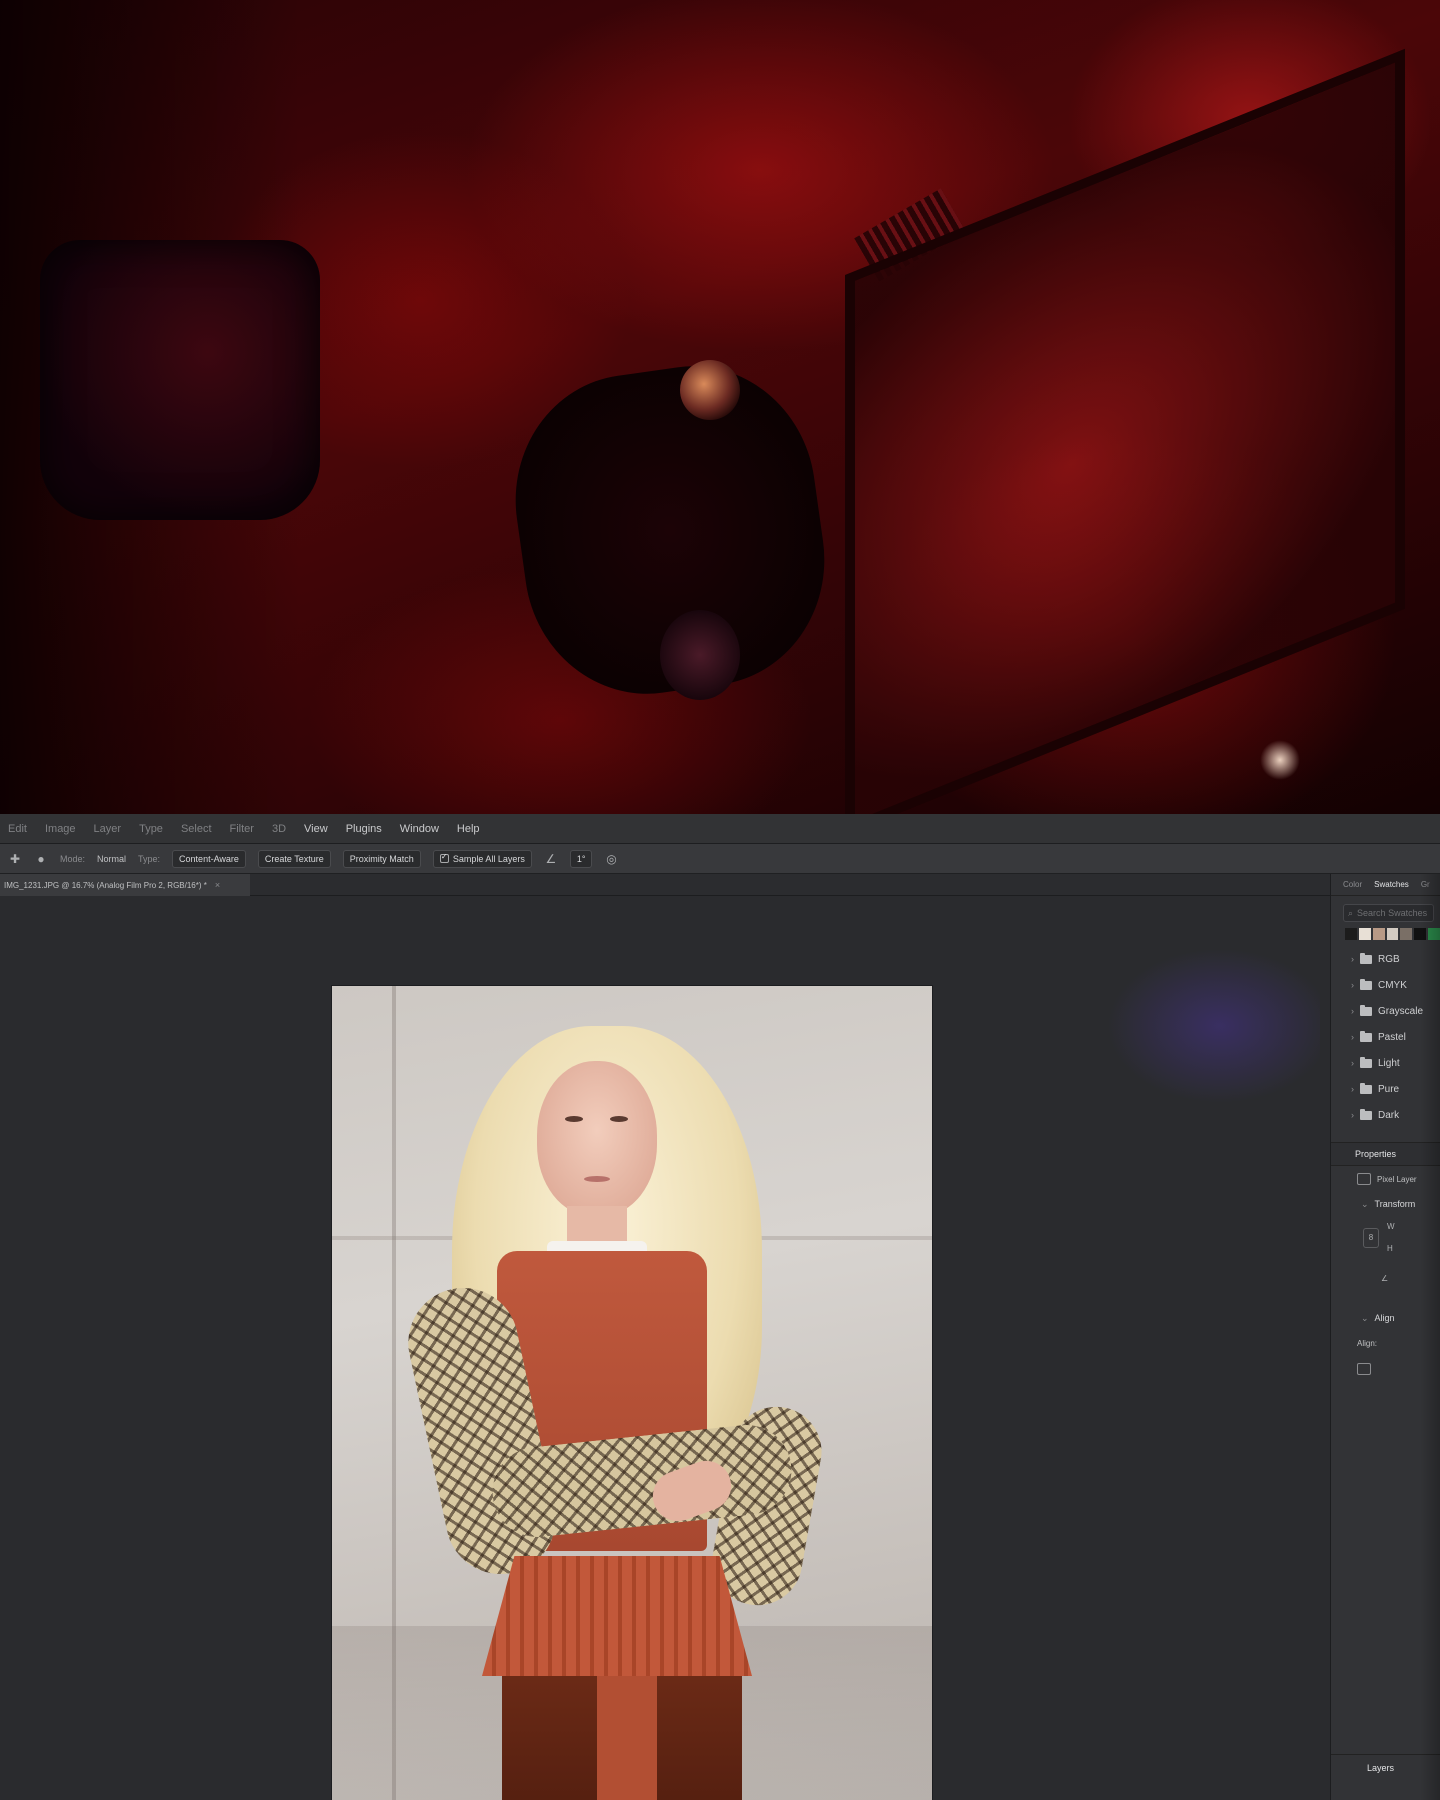  Describe the element at coordinates (1384, 1278) in the screenshot. I see `rotate-angle-icon: ∠` at that location.